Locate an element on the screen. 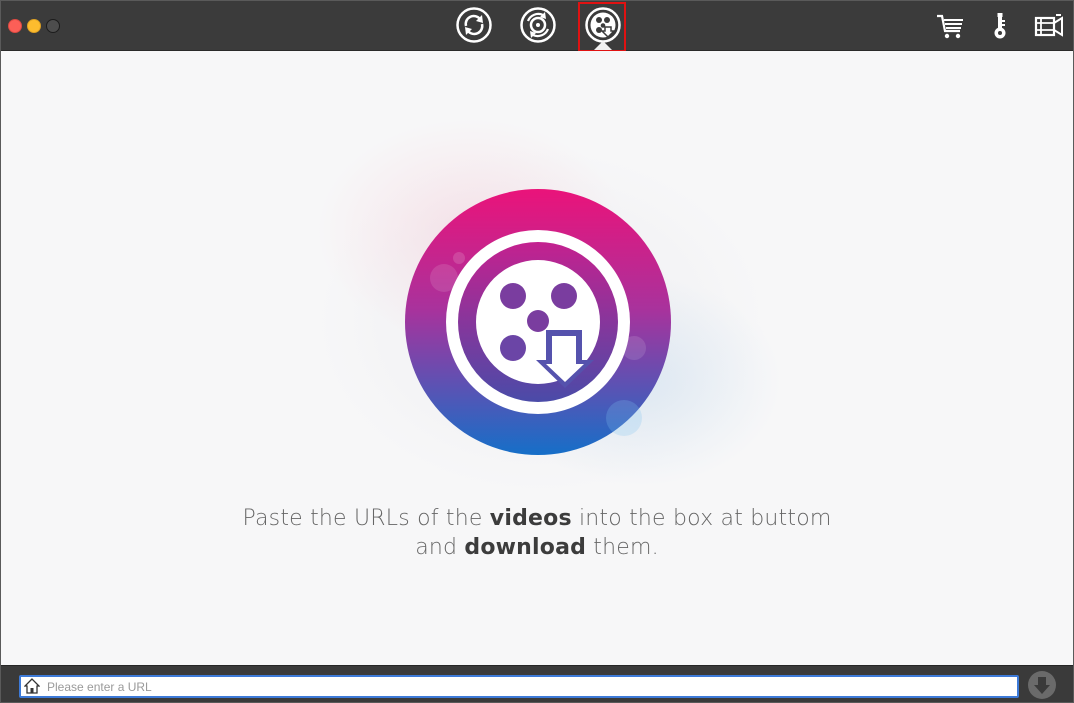 The height and width of the screenshot is (703, 1074). video-download-icon is located at coordinates (603, 25).